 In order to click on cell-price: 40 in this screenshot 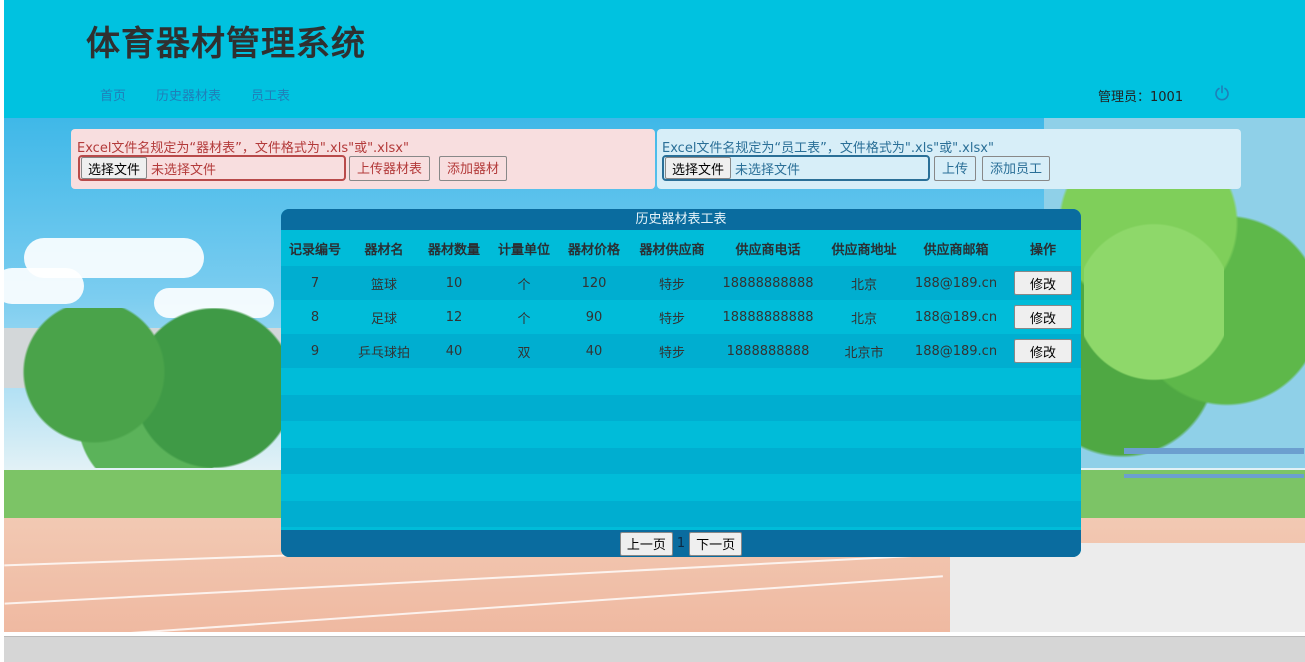, I will do `click(594, 351)`.